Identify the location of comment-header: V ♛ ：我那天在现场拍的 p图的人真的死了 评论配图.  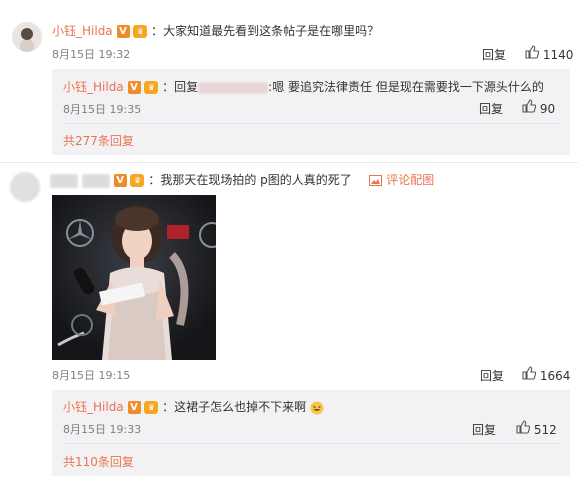
(242, 179).